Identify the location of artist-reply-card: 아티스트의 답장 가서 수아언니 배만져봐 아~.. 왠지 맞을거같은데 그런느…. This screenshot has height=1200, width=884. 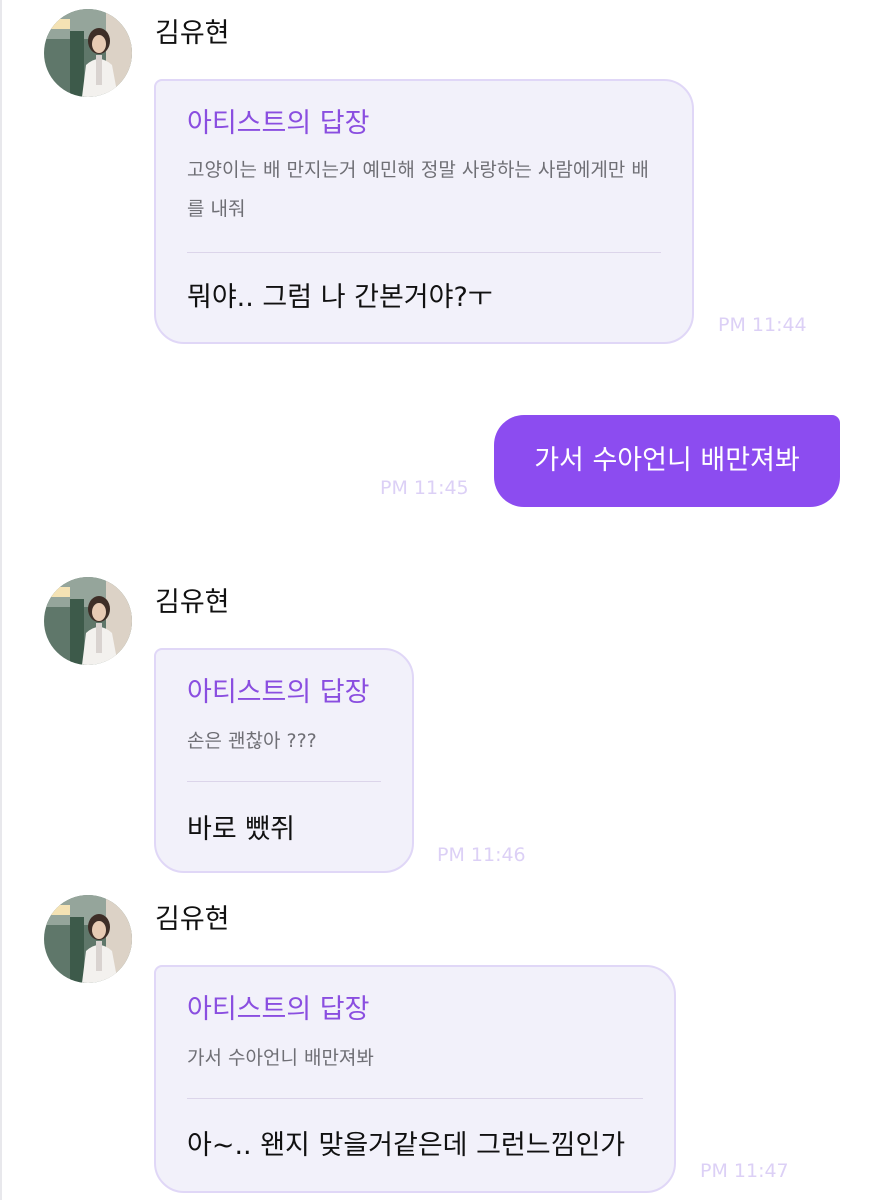
(415, 1079).